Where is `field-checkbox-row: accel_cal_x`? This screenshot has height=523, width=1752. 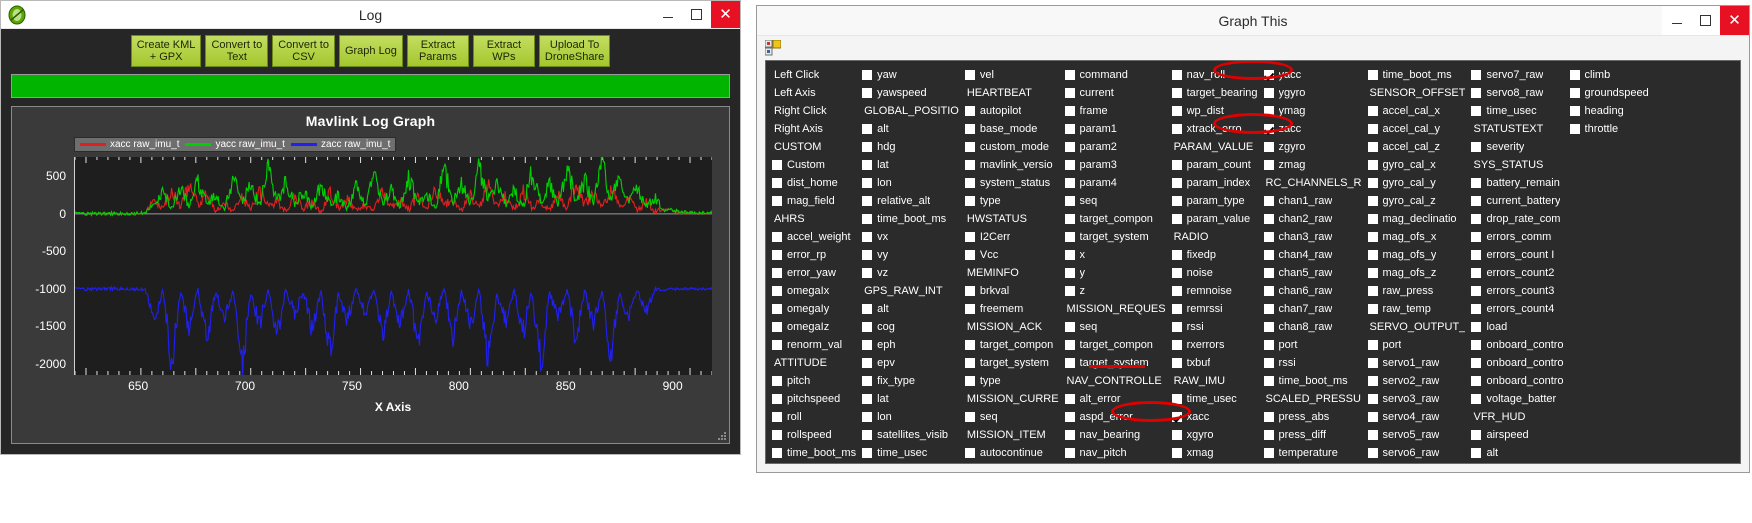 field-checkbox-row: accel_cal_x is located at coordinates (1416, 111).